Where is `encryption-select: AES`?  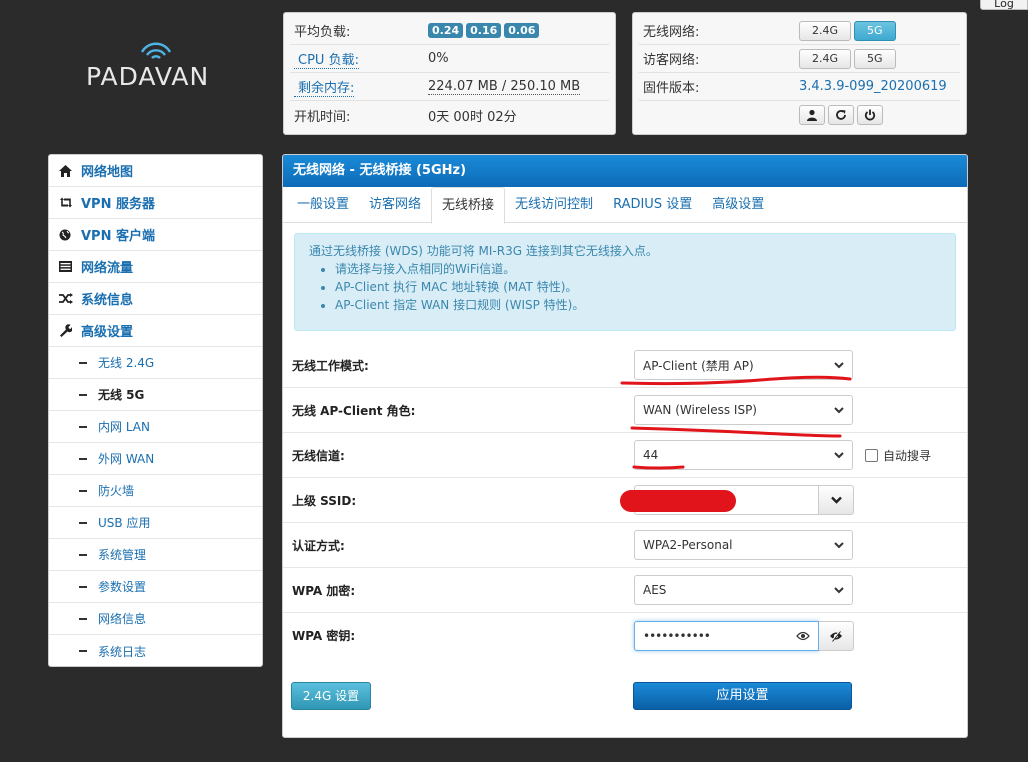
encryption-select: AES is located at coordinates (743, 590).